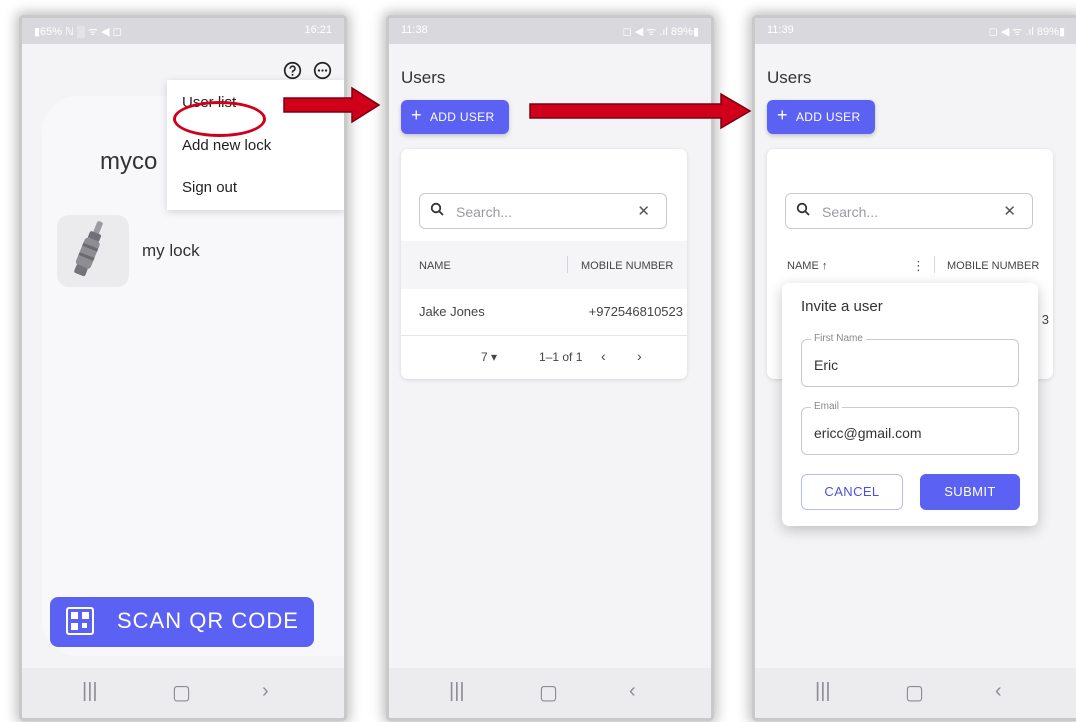 The width and height of the screenshot is (1076, 722). I want to click on column-header-name: NAME ↑, so click(807, 266).